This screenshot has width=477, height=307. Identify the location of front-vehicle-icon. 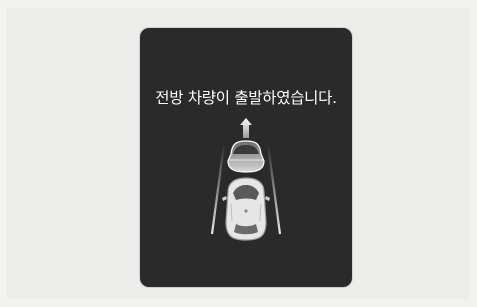
(246, 156).